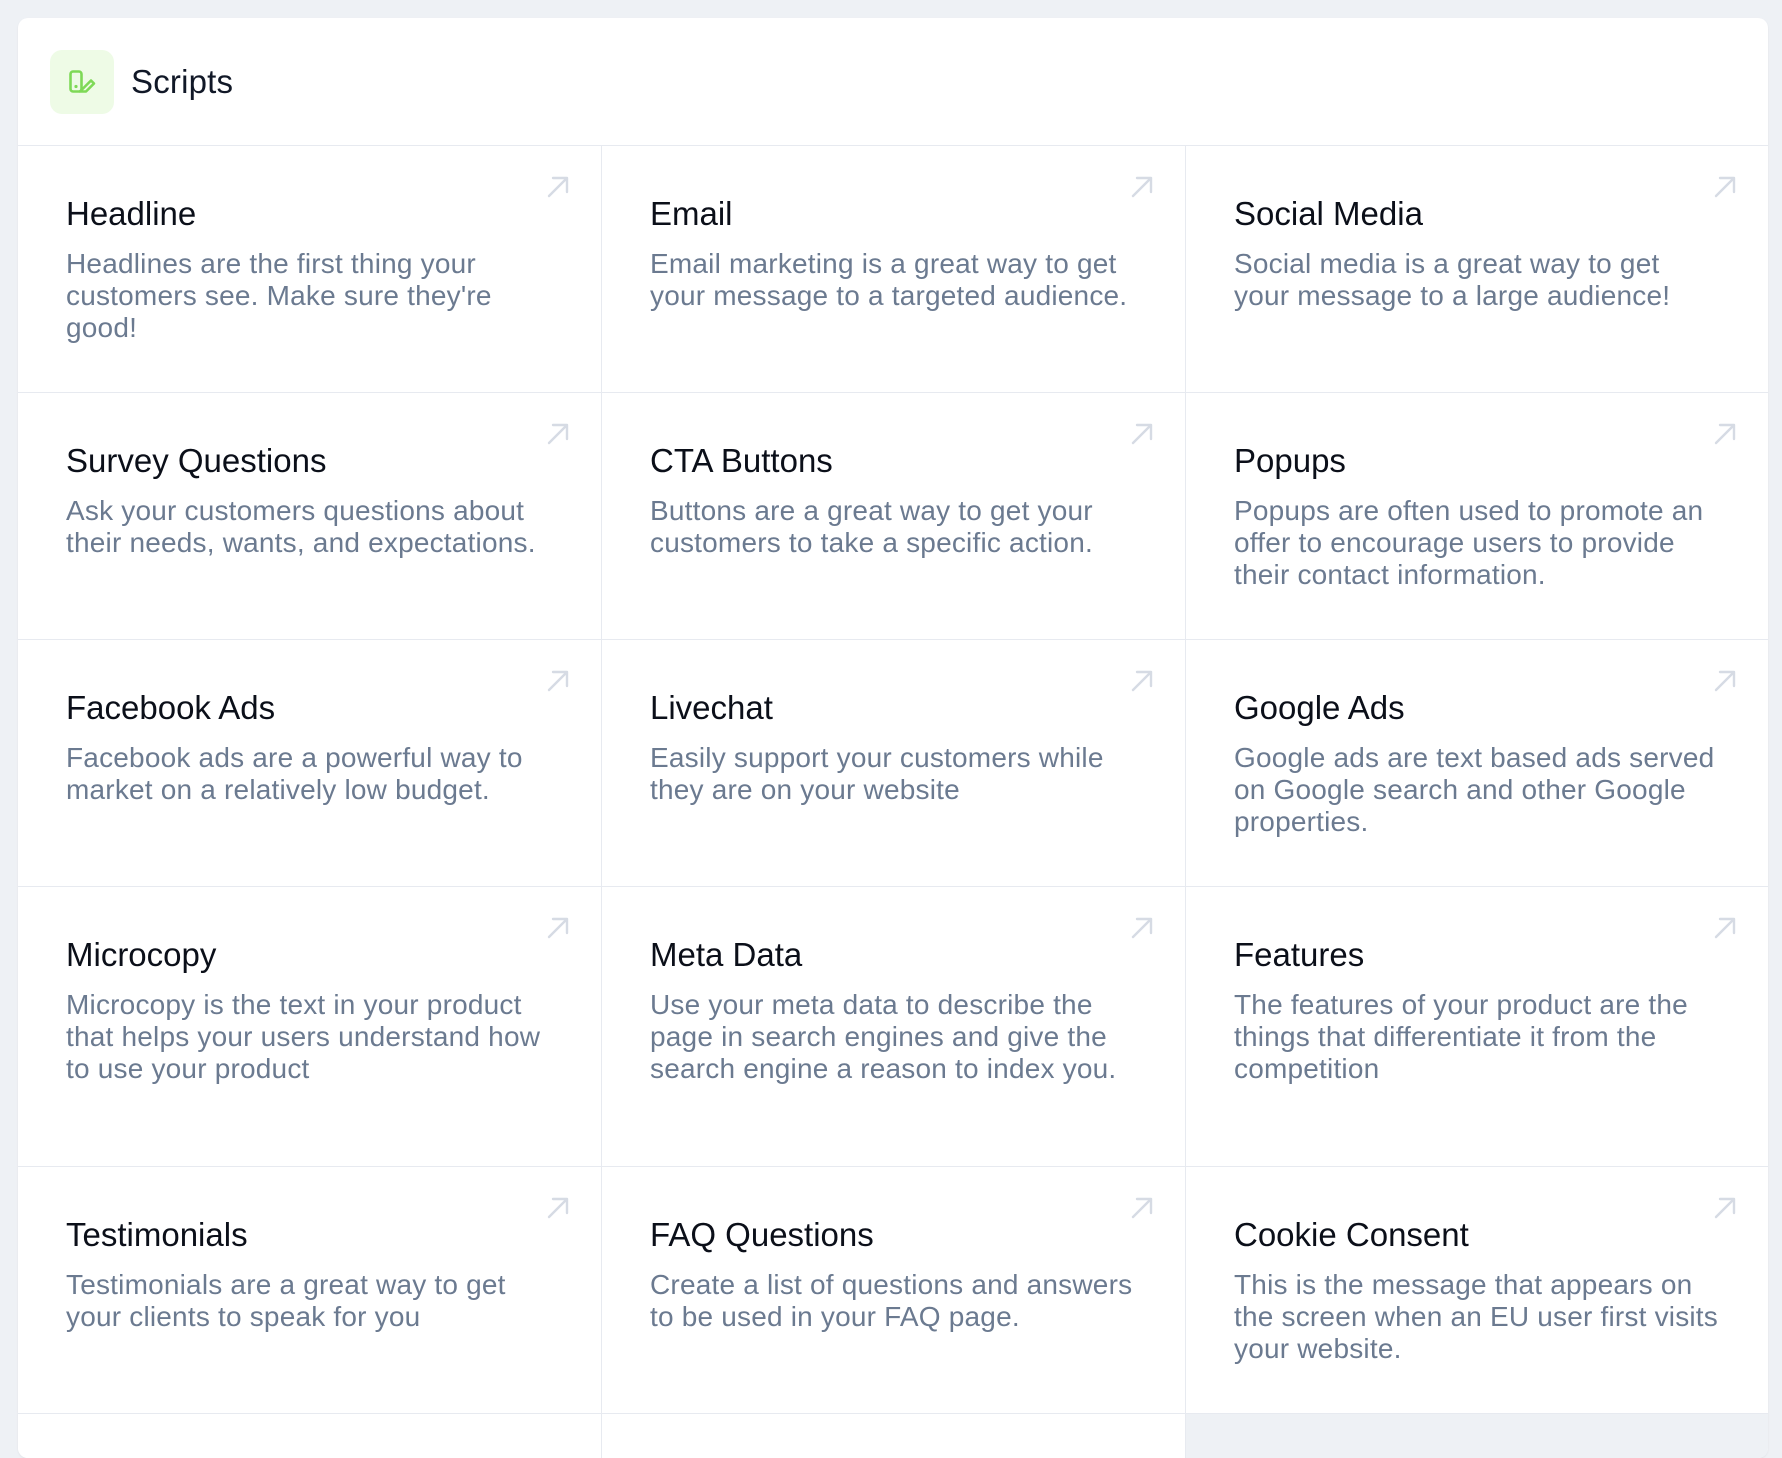 The image size is (1782, 1458). Describe the element at coordinates (762, 1234) in the screenshot. I see `card-title: FAQ Questions` at that location.